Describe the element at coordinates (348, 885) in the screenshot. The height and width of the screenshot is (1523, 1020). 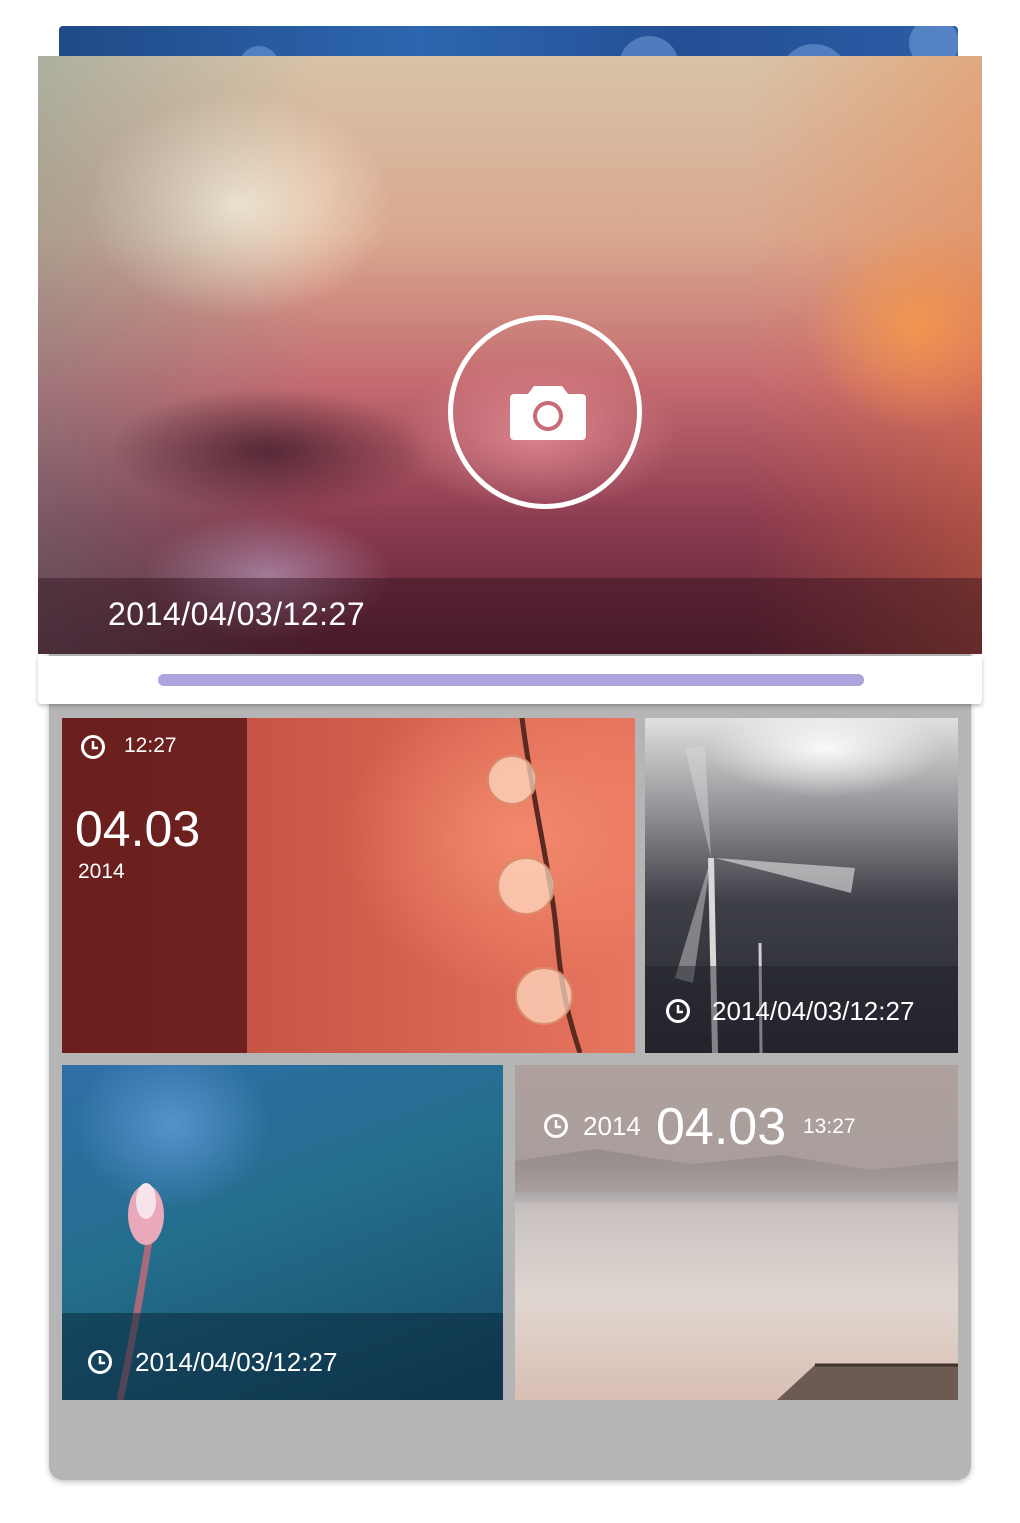
I see `photo-tile-droplets: 12:27 04.03 2014` at that location.